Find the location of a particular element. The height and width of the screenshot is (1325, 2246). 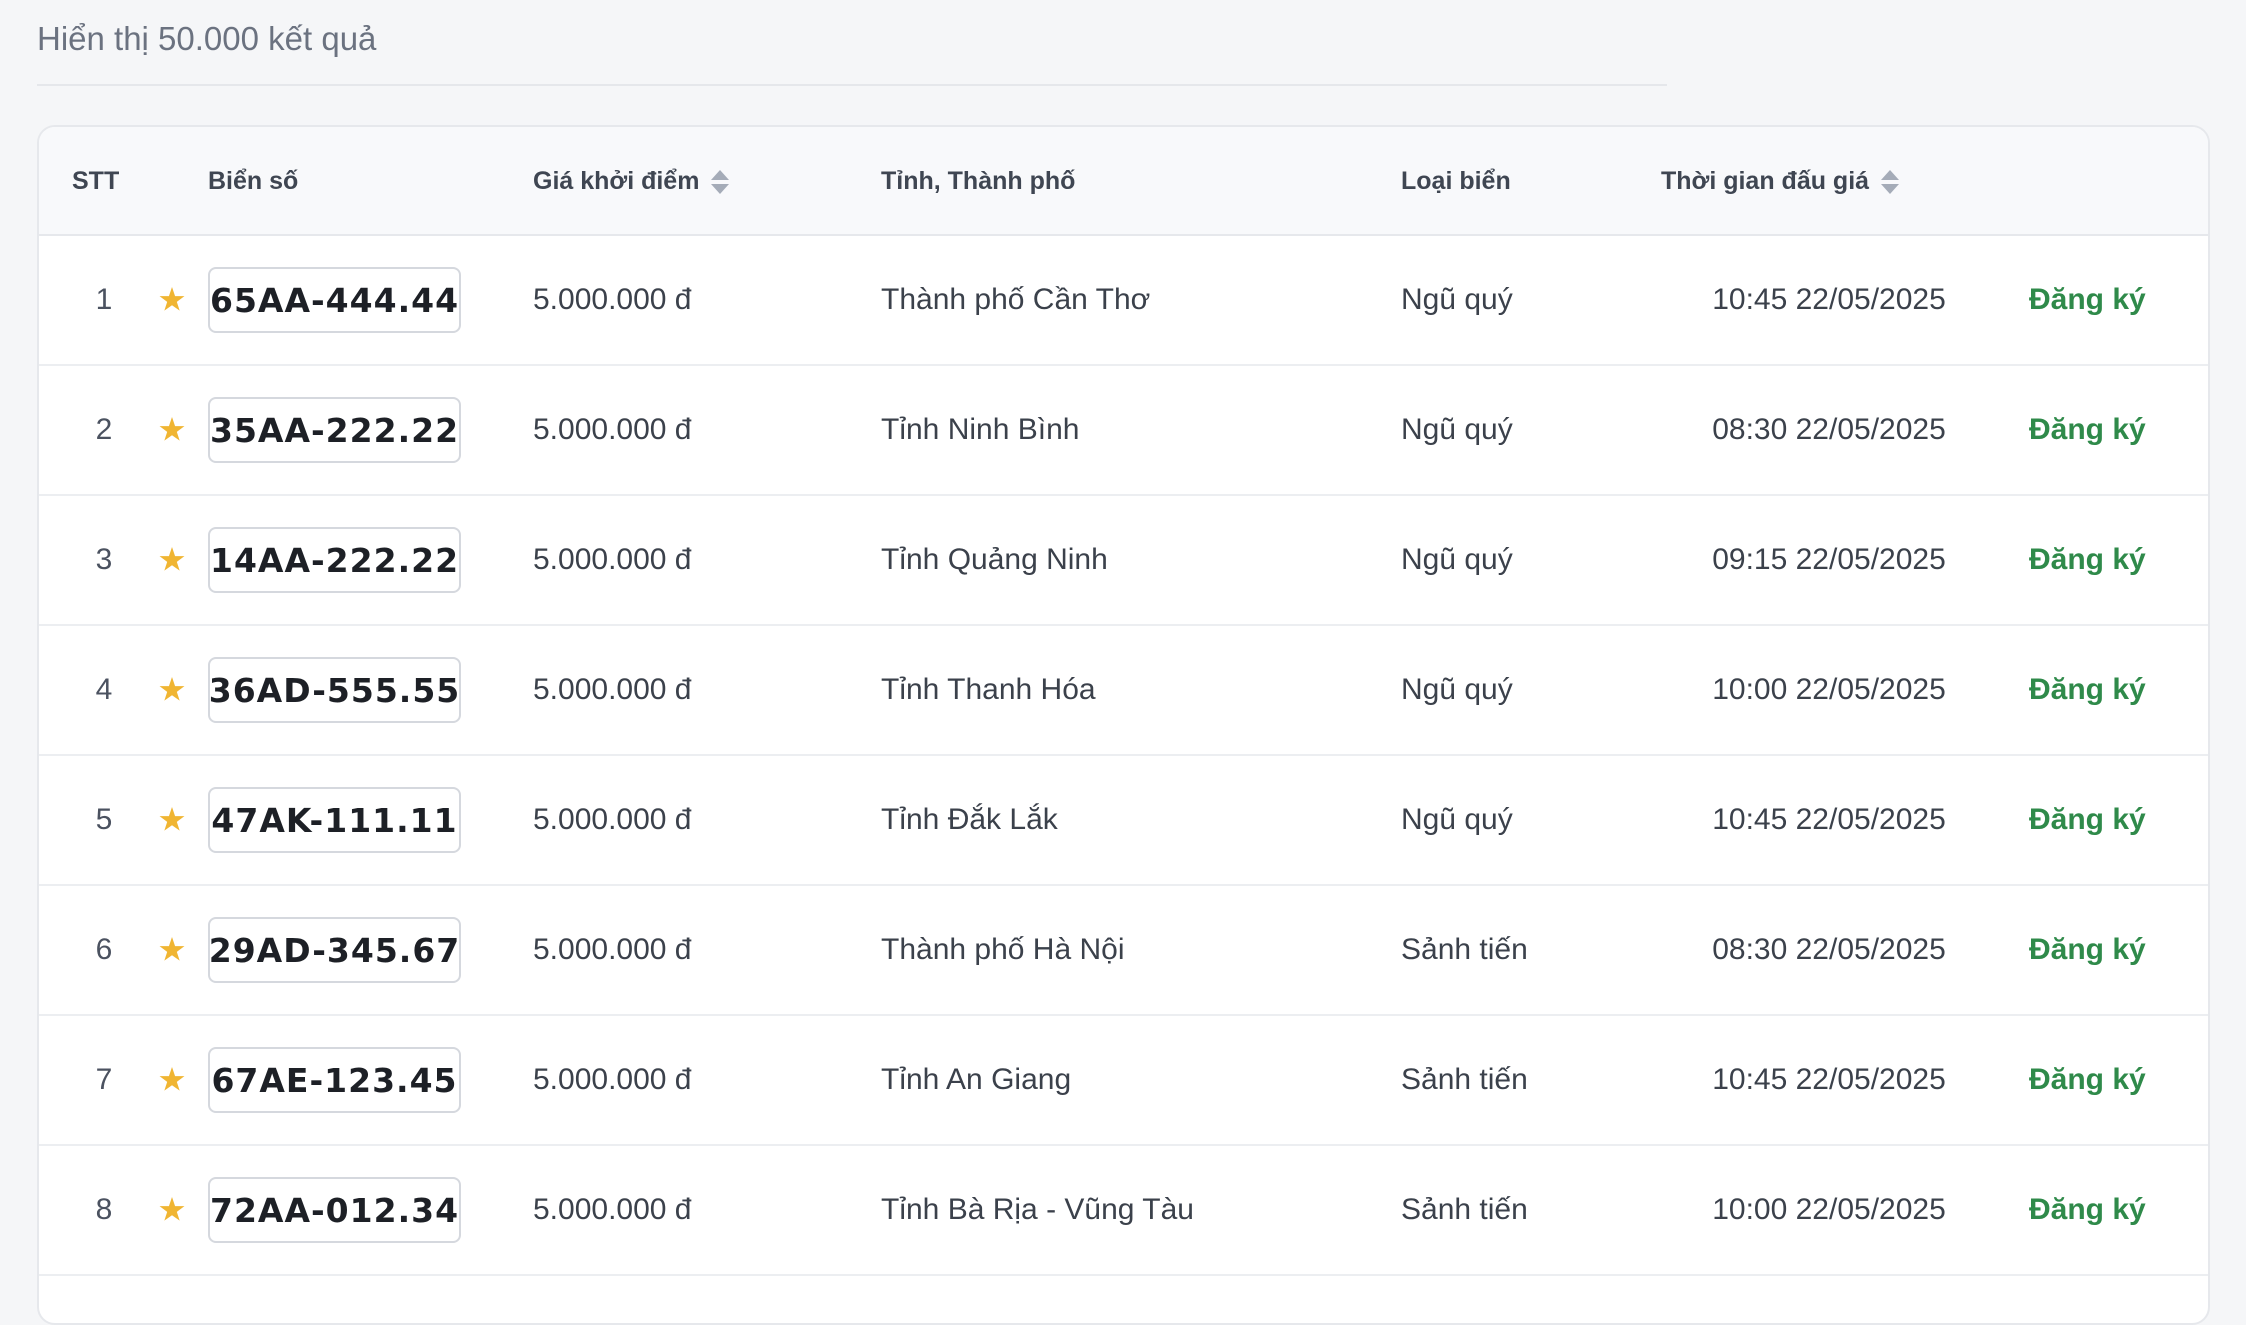

province-city: Tỉnh Quảng Ninh is located at coordinates (994, 559).